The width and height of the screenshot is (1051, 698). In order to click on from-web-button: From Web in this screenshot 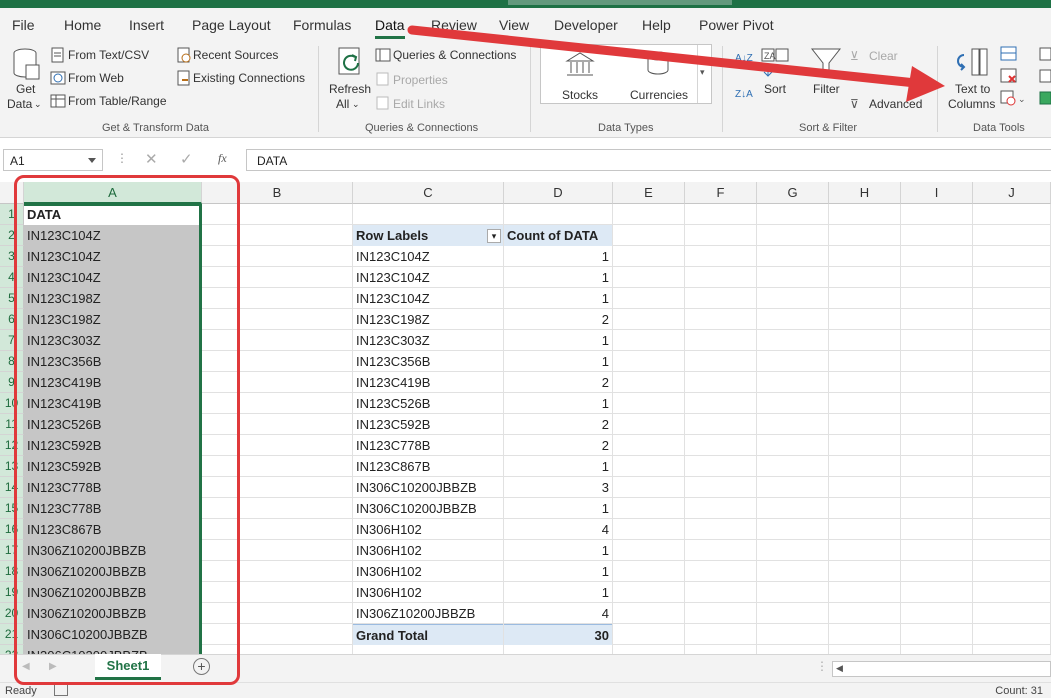, I will do `click(96, 78)`.